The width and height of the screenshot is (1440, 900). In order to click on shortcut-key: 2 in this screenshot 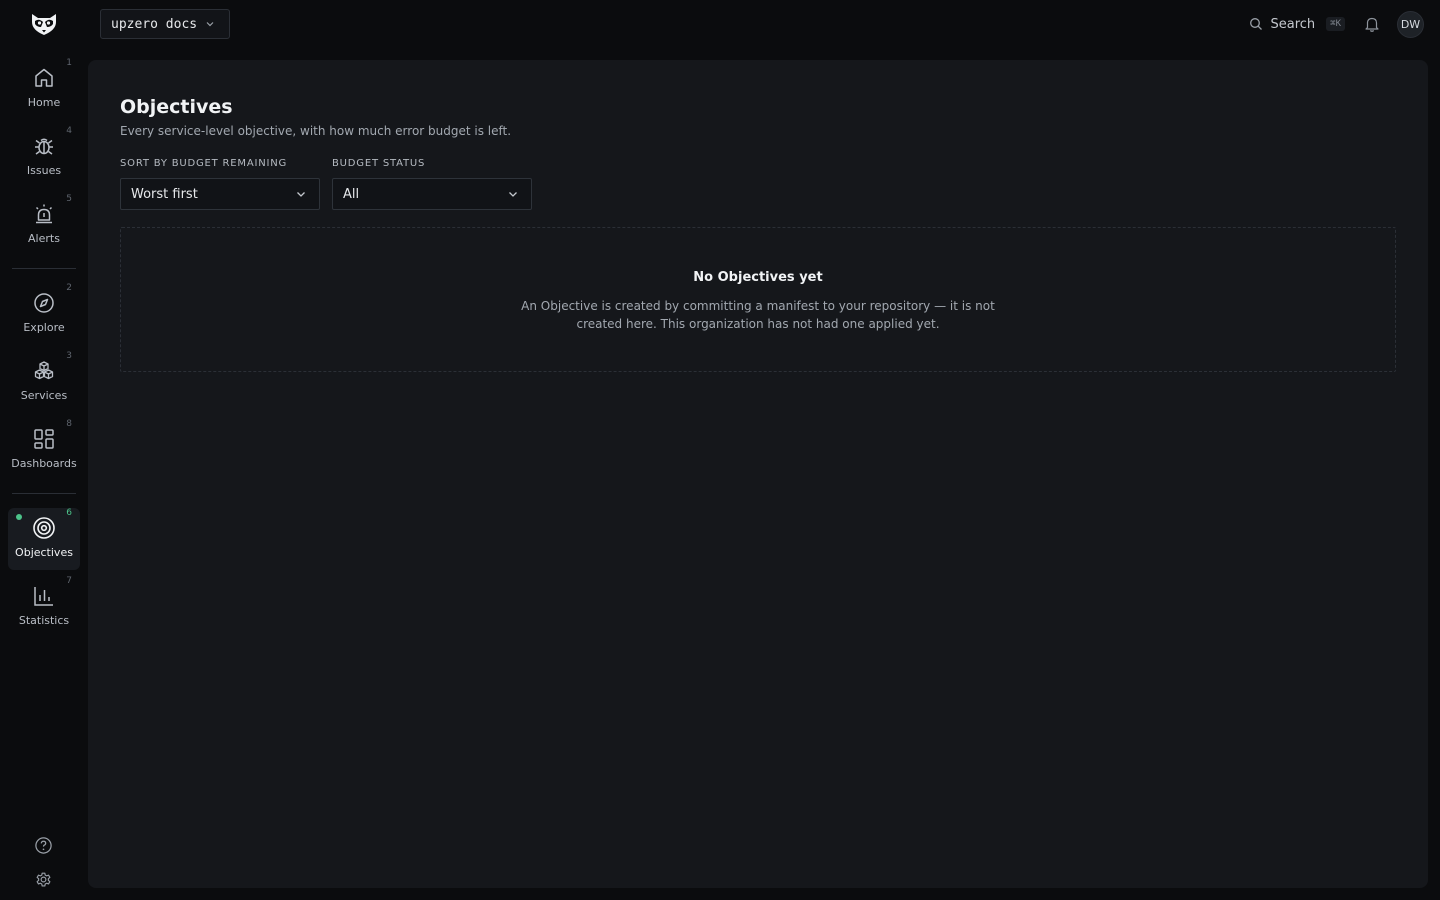, I will do `click(69, 288)`.